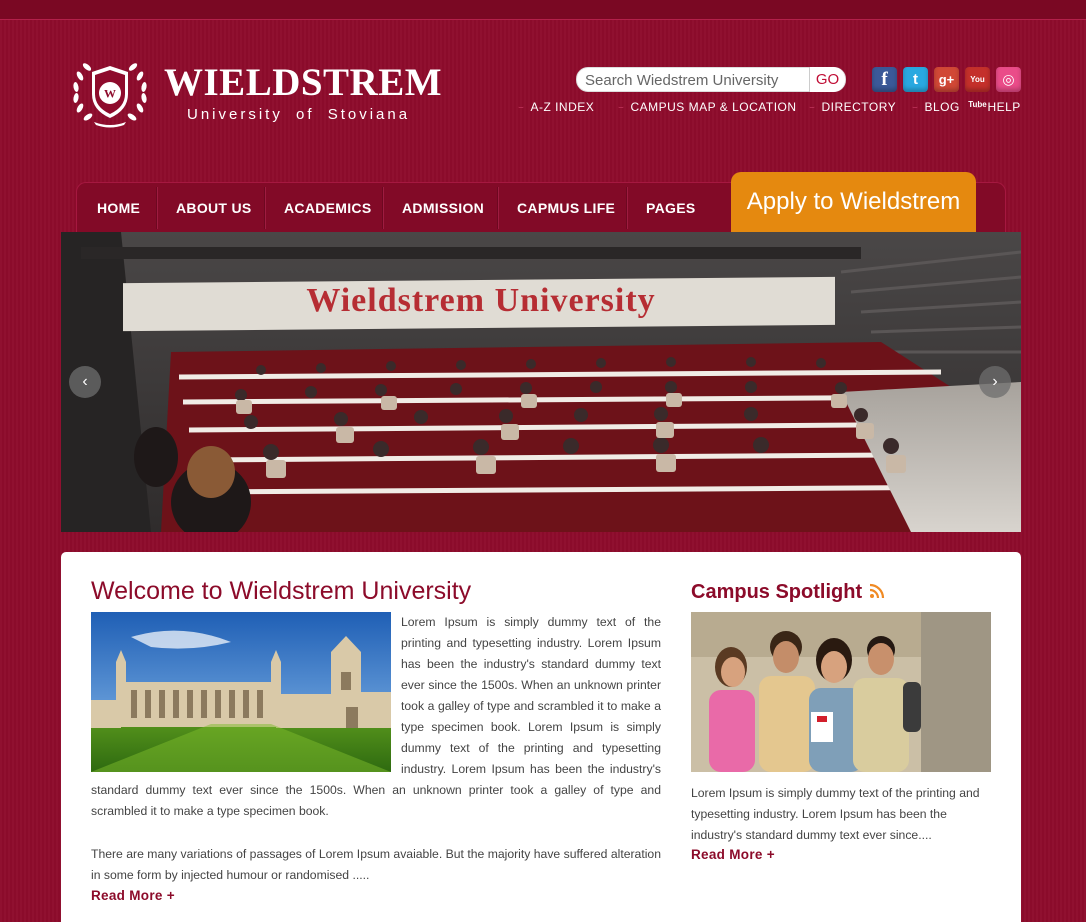  What do you see at coordinates (733, 854) in the screenshot?
I see `spotlight-read-more-link: Read More +` at bounding box center [733, 854].